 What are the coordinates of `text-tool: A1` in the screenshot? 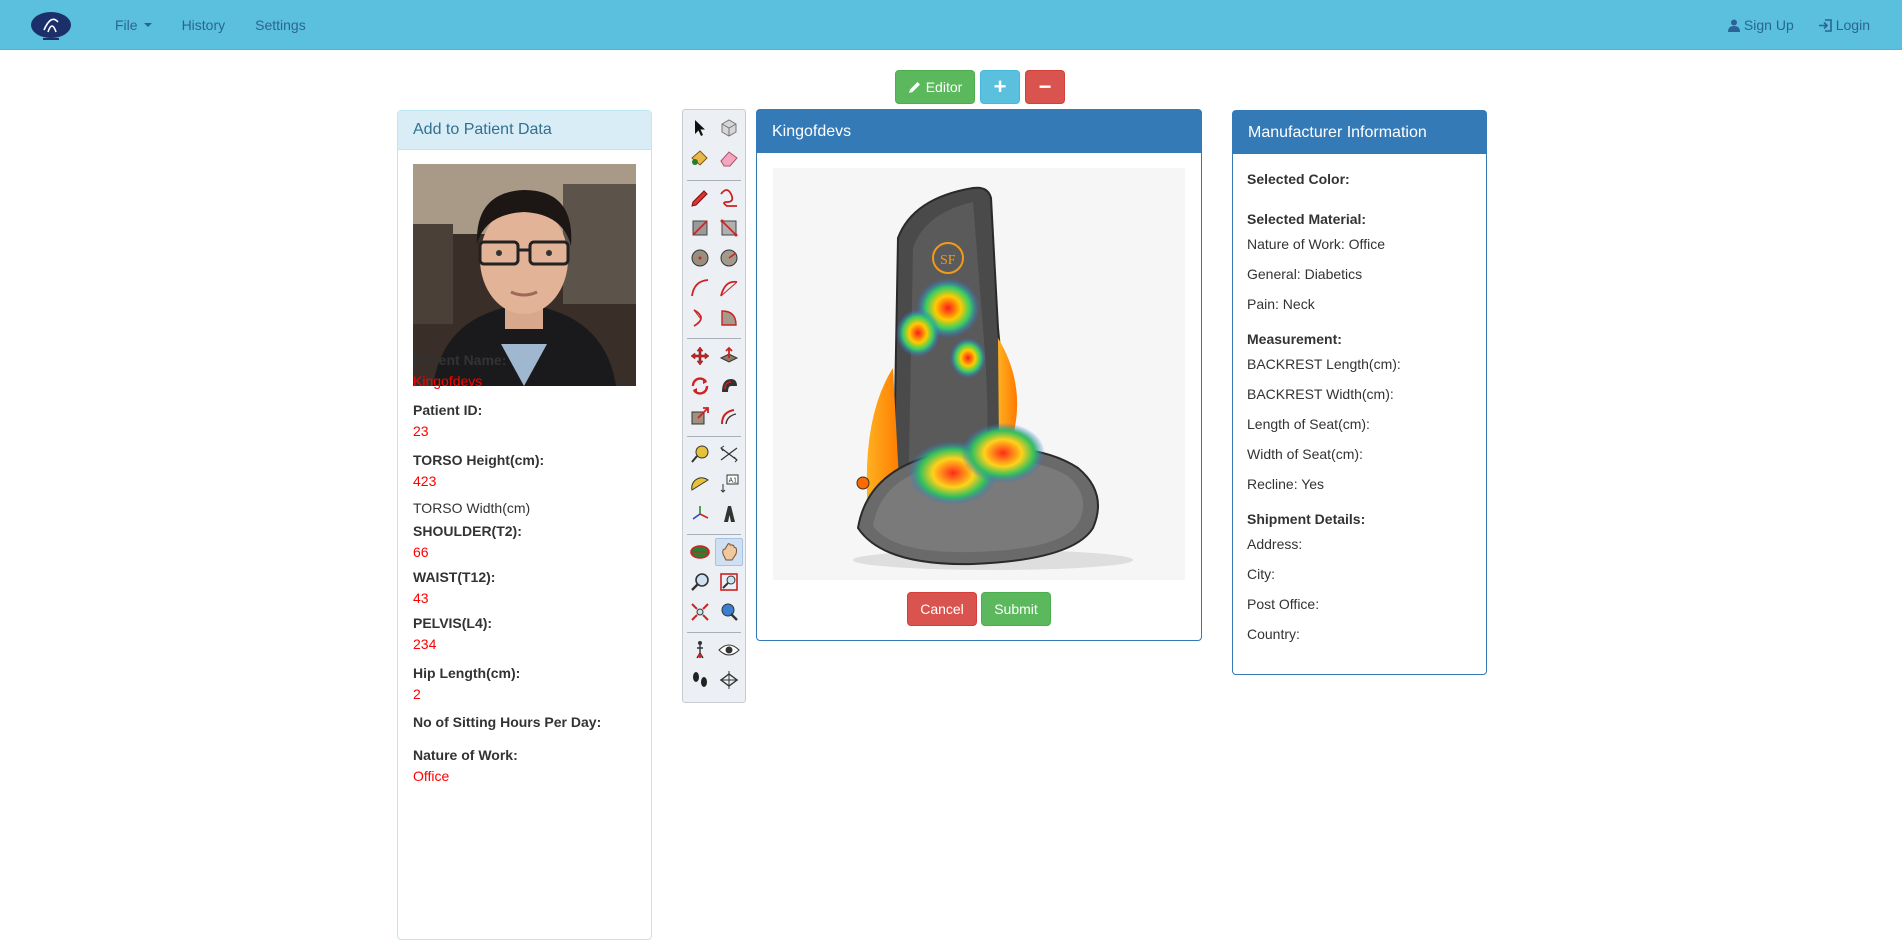 It's located at (729, 484).